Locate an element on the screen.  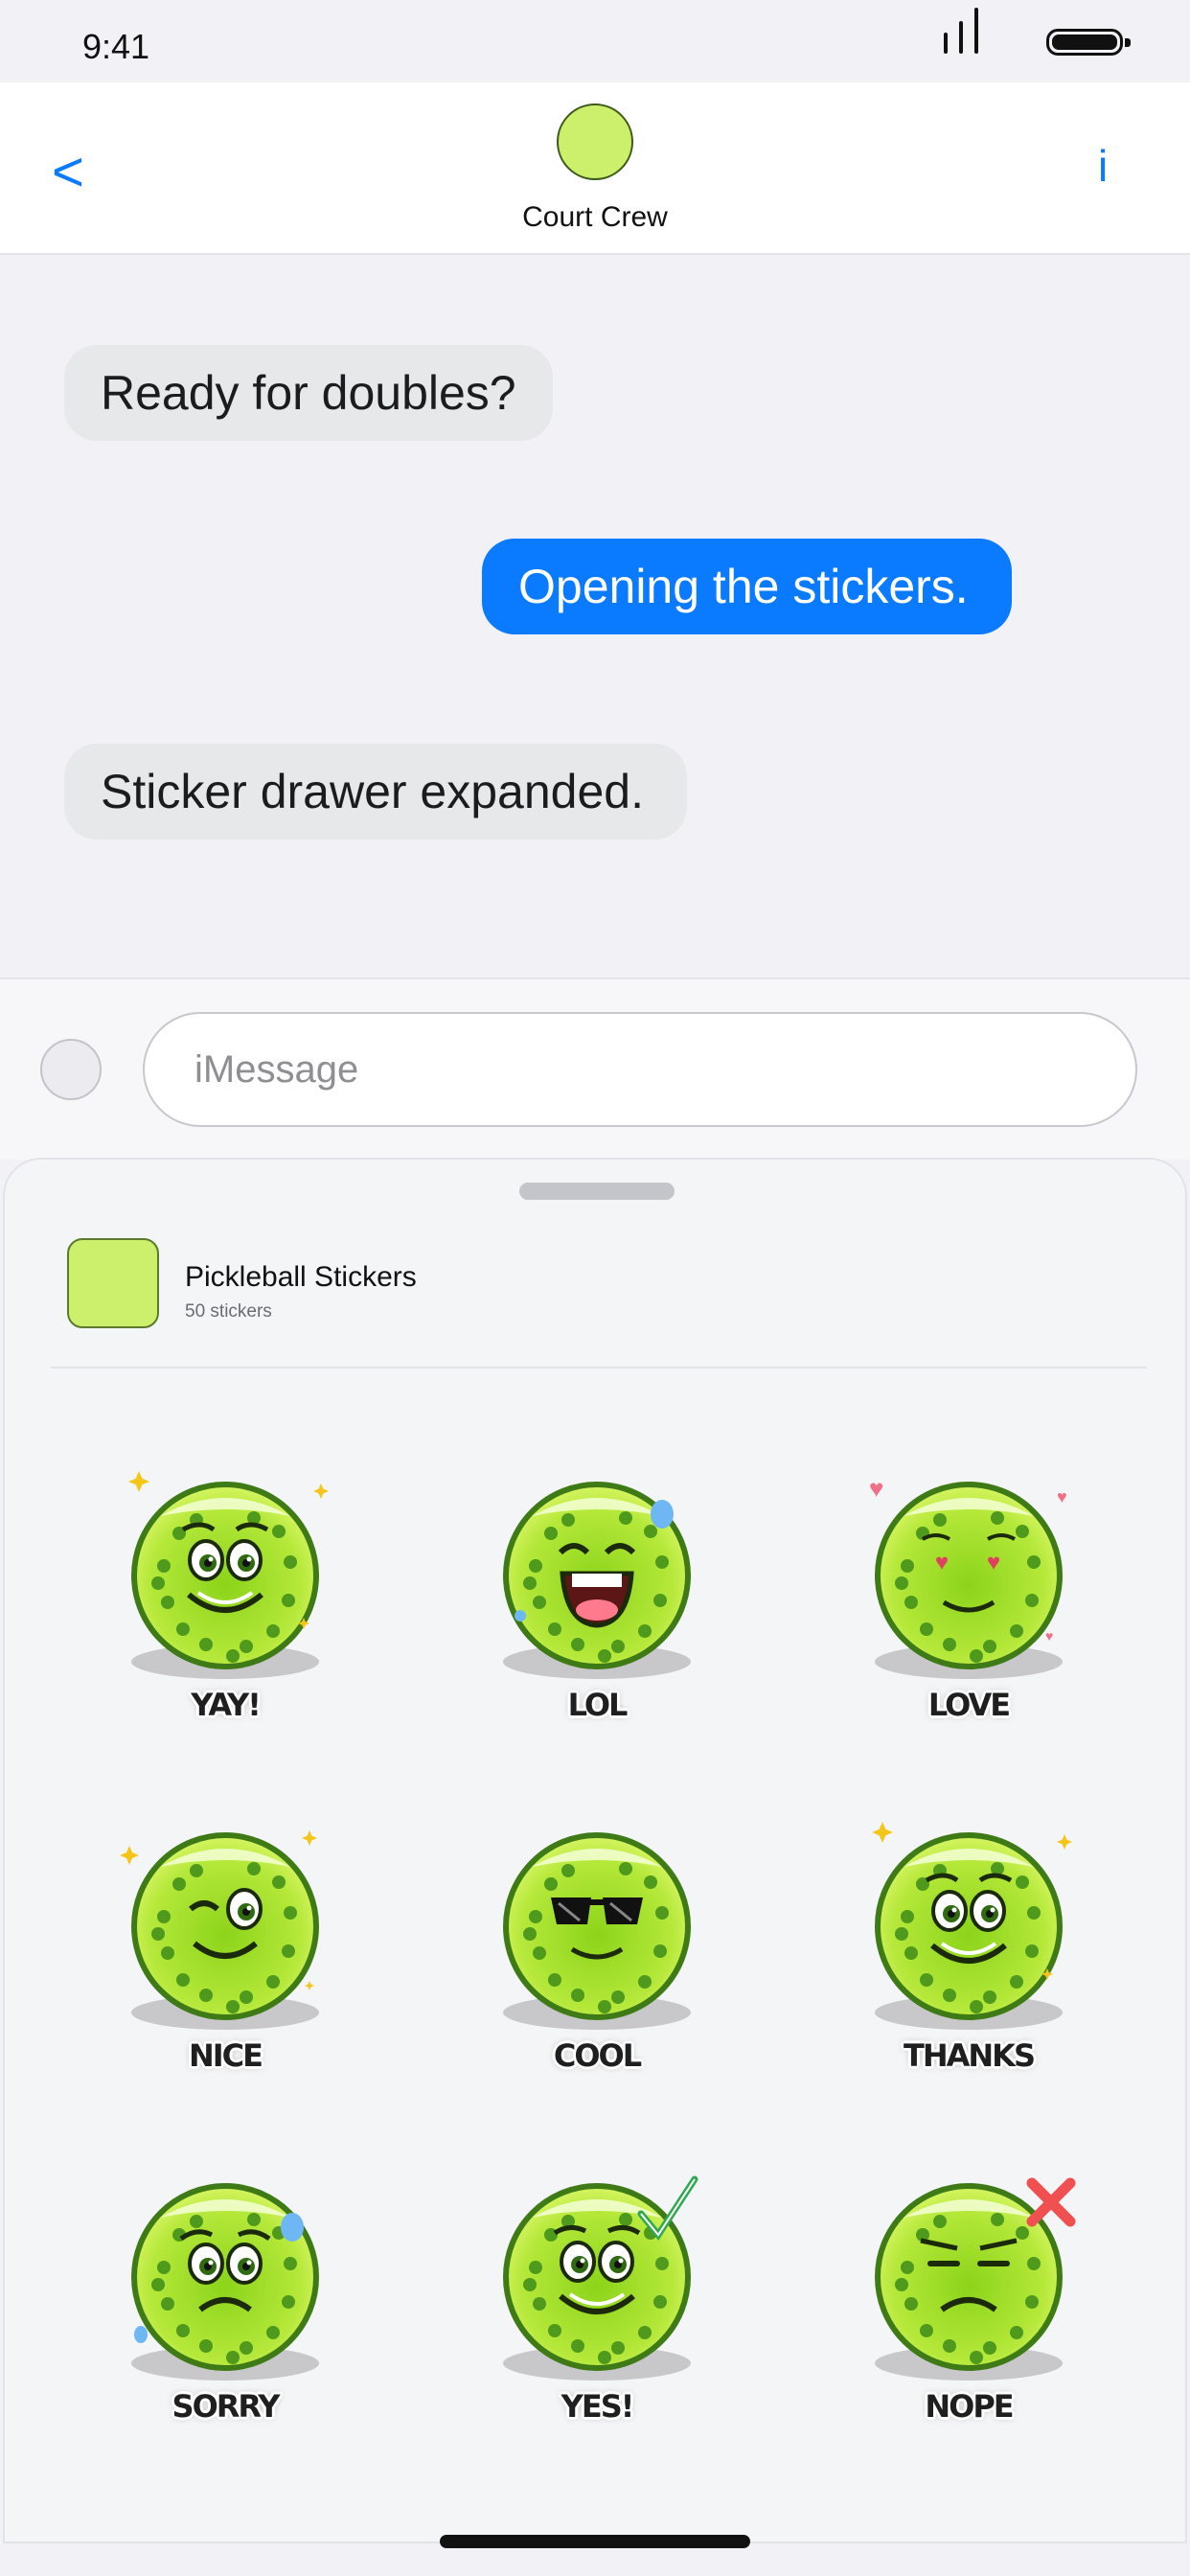
composer-bar is located at coordinates (595, 1069).